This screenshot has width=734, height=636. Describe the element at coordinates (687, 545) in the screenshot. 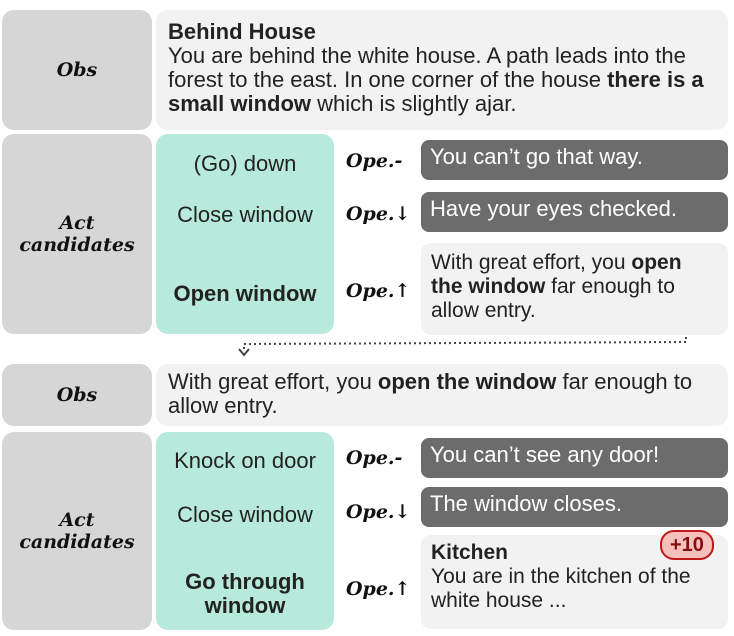

I see `reward-badge: +10` at that location.